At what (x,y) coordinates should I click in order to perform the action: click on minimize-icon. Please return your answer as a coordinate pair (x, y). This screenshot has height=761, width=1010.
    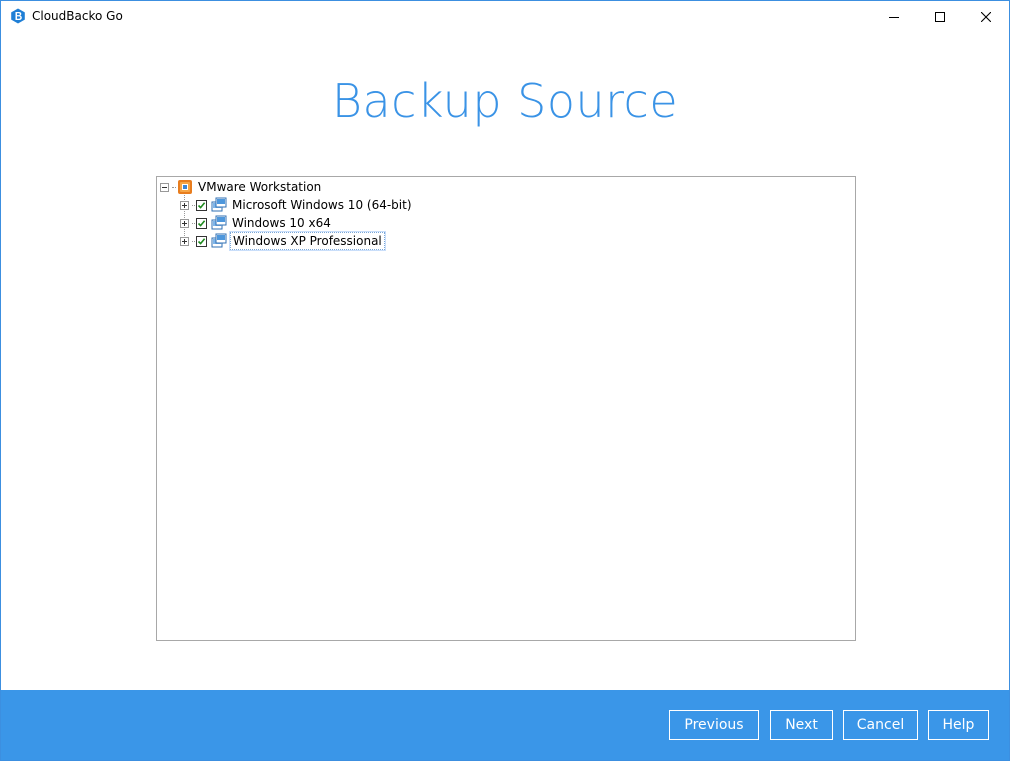
    Looking at the image, I should click on (894, 17).